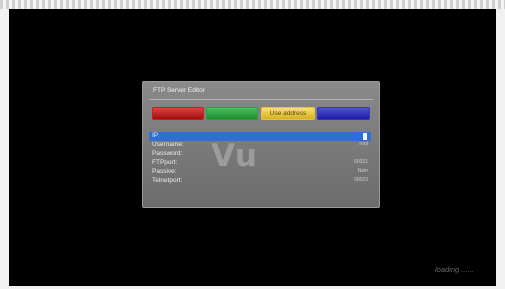 Image resolution: width=505 pixels, height=289 pixels. I want to click on field-value: 00023, so click(361, 180).